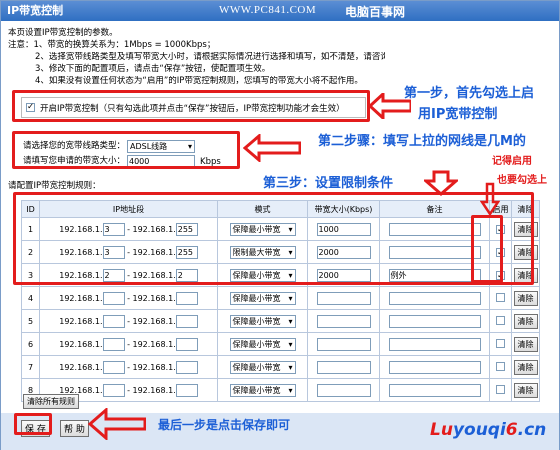 The image size is (560, 450). I want to click on rule-id: 7, so click(30, 367).